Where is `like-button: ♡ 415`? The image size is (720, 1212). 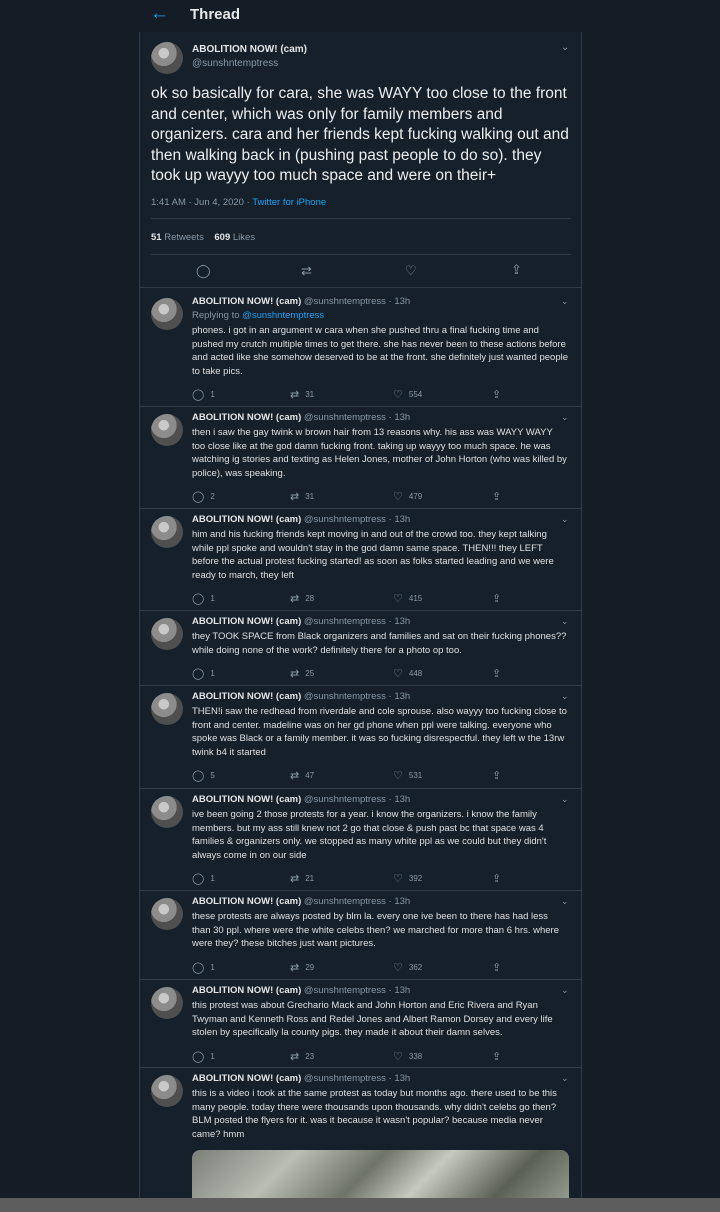 like-button: ♡ 415 is located at coordinates (407, 598).